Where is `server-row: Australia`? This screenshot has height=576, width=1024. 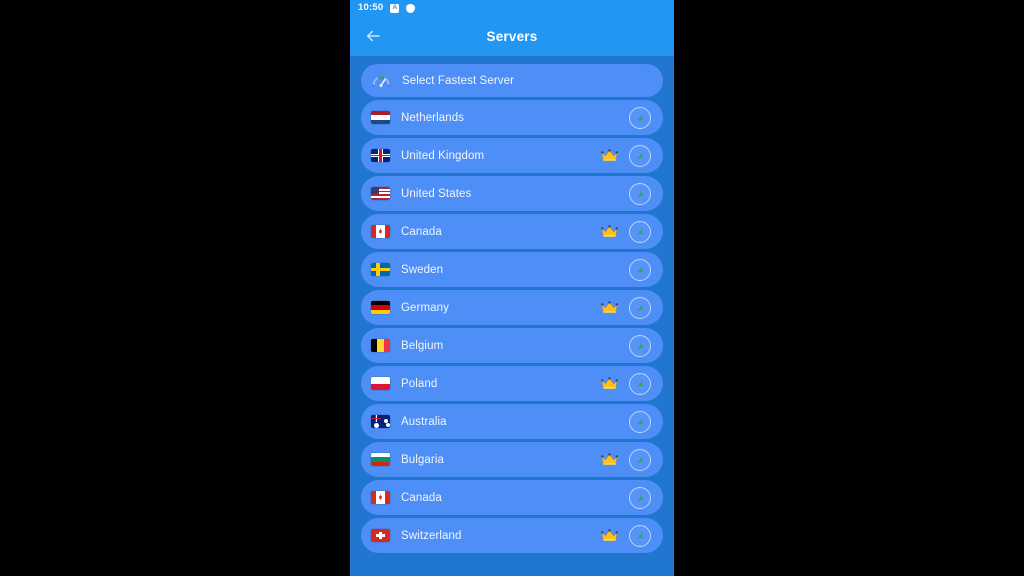
server-row: Australia is located at coordinates (512, 421).